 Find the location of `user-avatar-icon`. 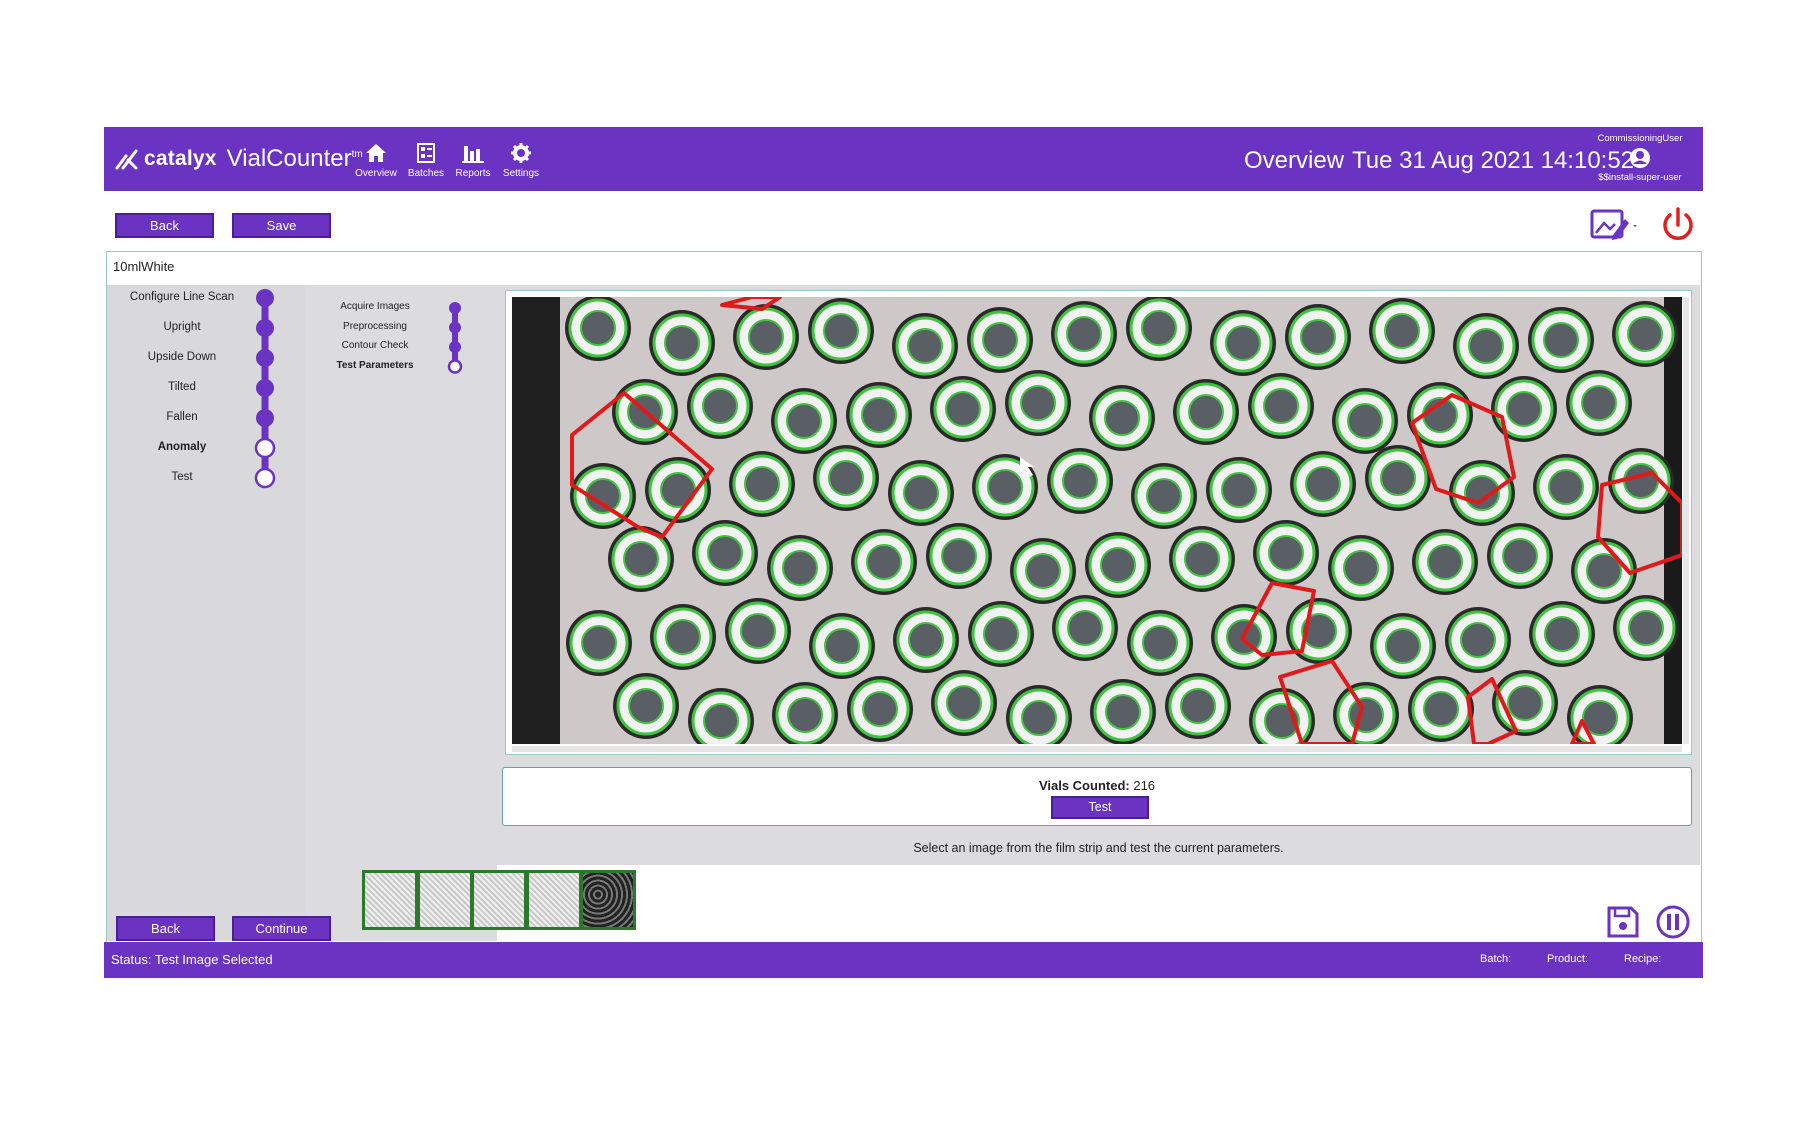

user-avatar-icon is located at coordinates (1640, 158).